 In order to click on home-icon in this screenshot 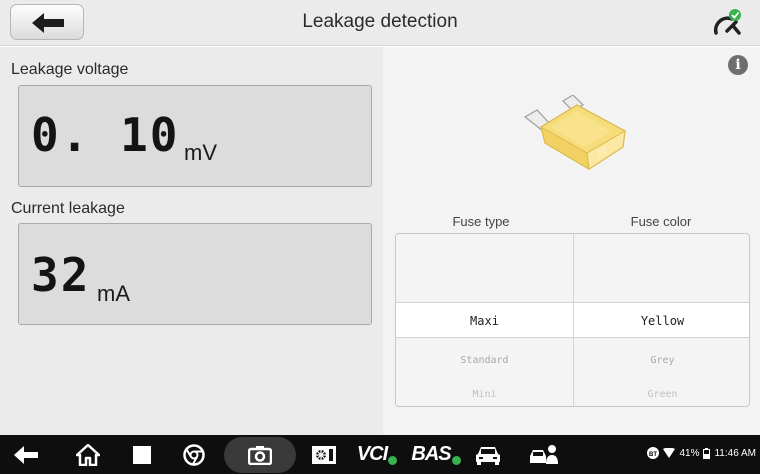, I will do `click(88, 454)`.